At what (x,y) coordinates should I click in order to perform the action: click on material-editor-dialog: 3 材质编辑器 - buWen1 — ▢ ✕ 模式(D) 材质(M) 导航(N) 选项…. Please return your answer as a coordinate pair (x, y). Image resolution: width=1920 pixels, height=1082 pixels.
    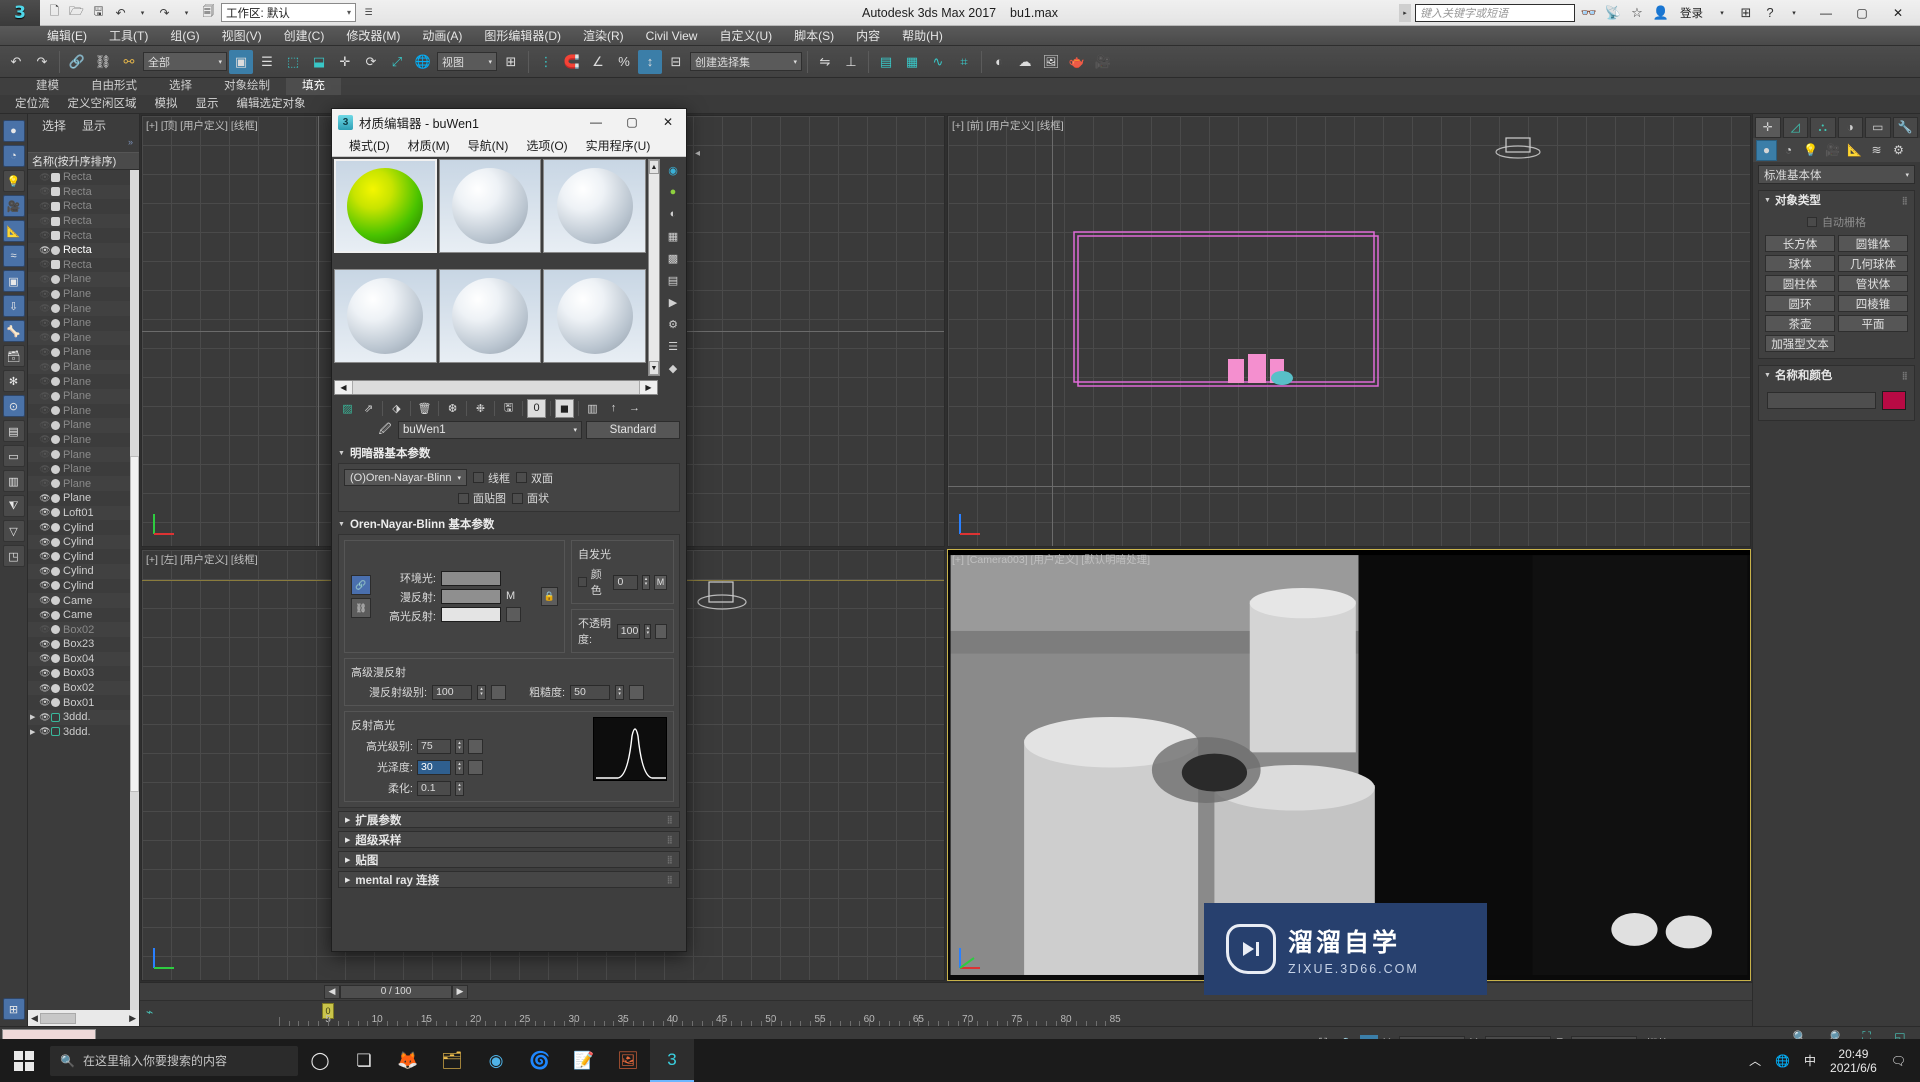
    Looking at the image, I should click on (509, 530).